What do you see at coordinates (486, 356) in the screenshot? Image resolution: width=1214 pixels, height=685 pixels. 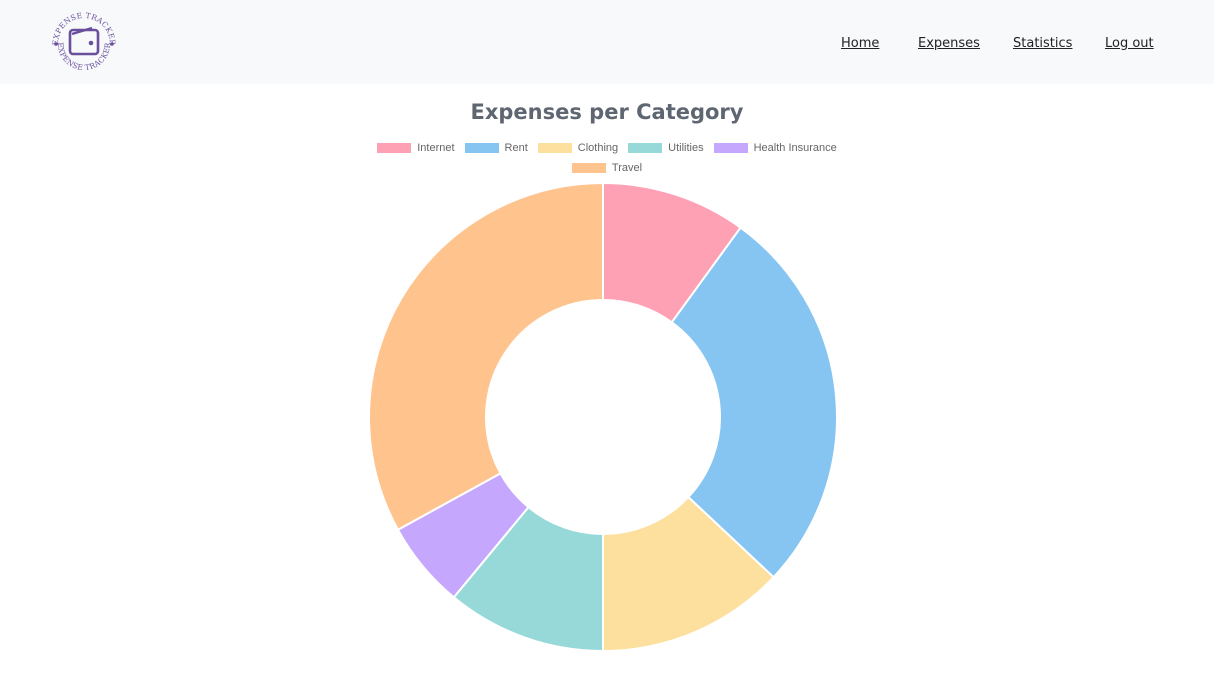 I see `donut-slice-travel` at bounding box center [486, 356].